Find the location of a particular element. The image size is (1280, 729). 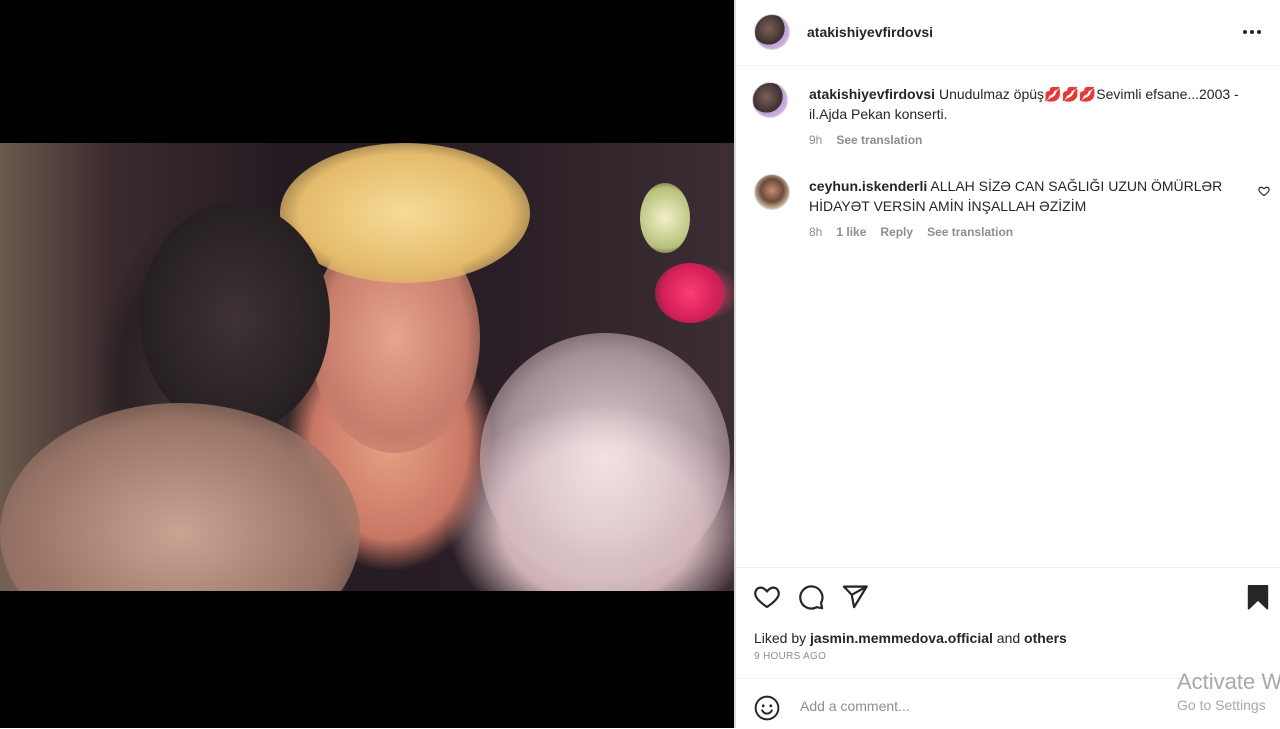

comment-see-translation: See translation is located at coordinates (970, 232).